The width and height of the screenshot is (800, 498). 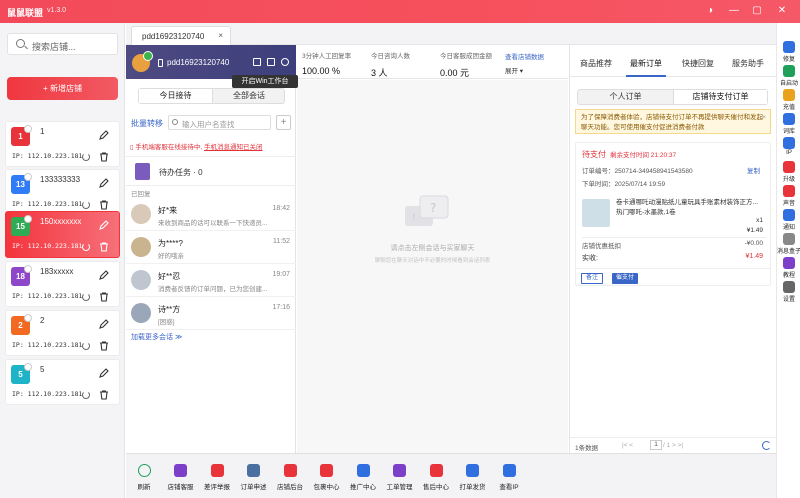 What do you see at coordinates (62, 88) in the screenshot?
I see `add-store-button: + 新增店铺` at bounding box center [62, 88].